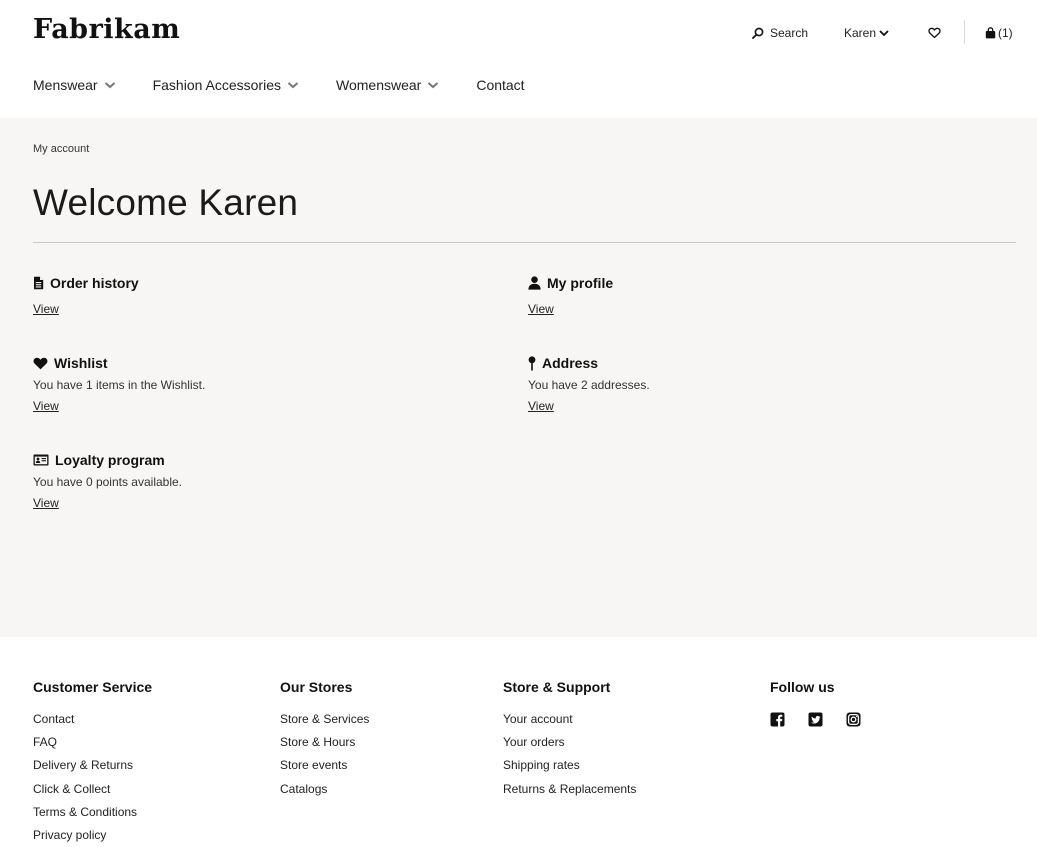 This screenshot has width=1037, height=847. I want to click on instagram-icon, so click(853, 719).